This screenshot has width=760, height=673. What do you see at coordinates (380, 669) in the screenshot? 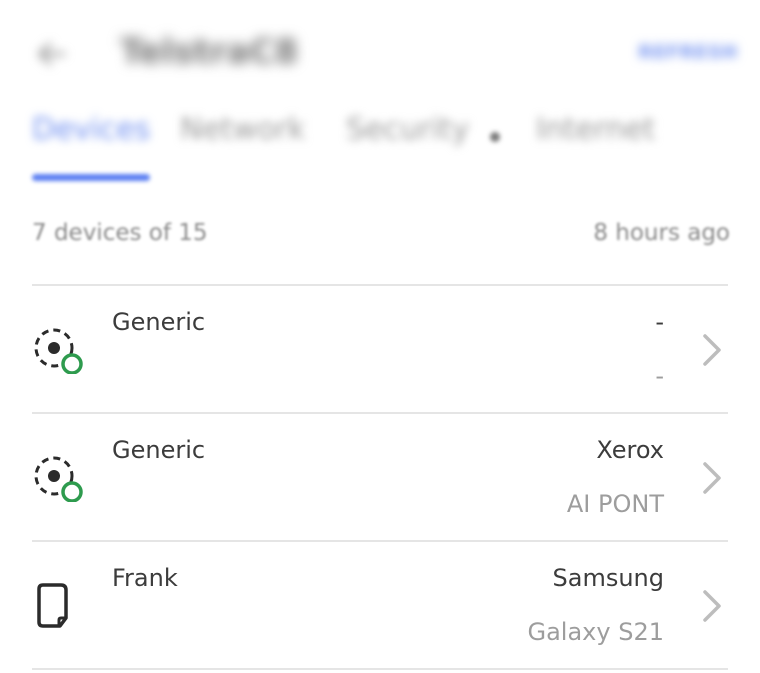
I see `divider` at bounding box center [380, 669].